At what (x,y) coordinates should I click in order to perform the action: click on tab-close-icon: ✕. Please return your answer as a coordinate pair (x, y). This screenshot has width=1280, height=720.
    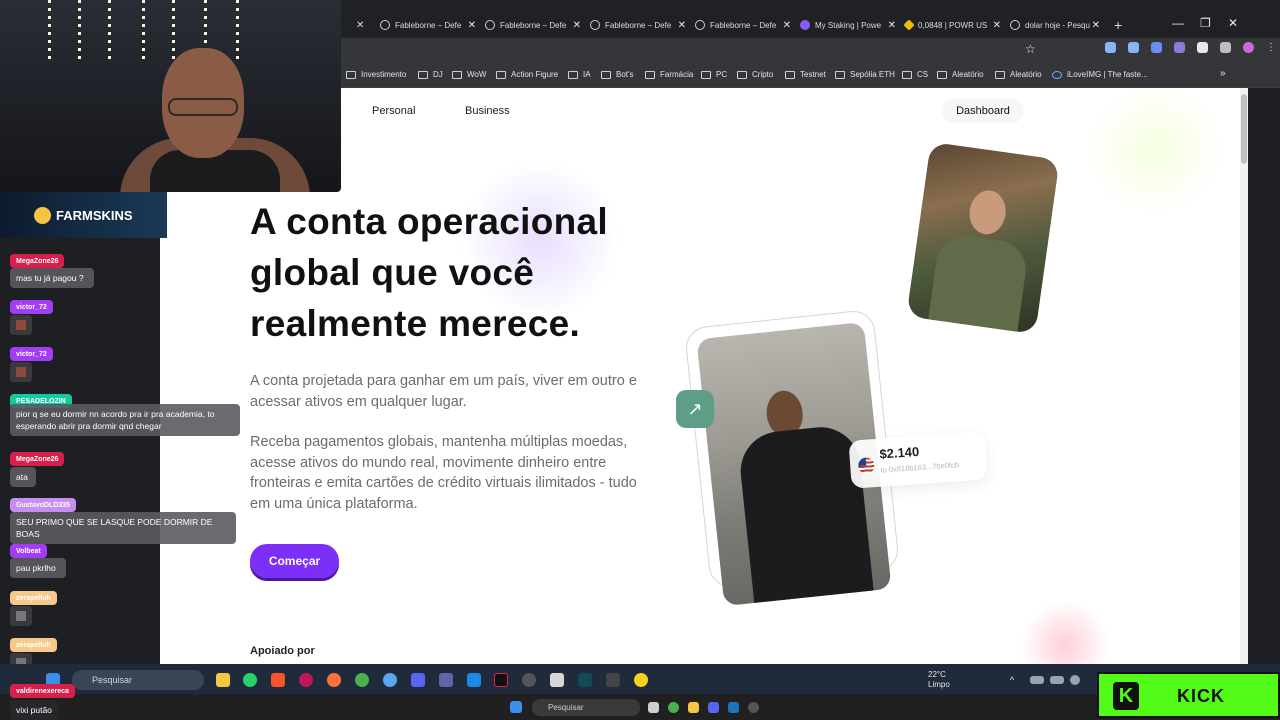
    Looking at the image, I should click on (360, 25).